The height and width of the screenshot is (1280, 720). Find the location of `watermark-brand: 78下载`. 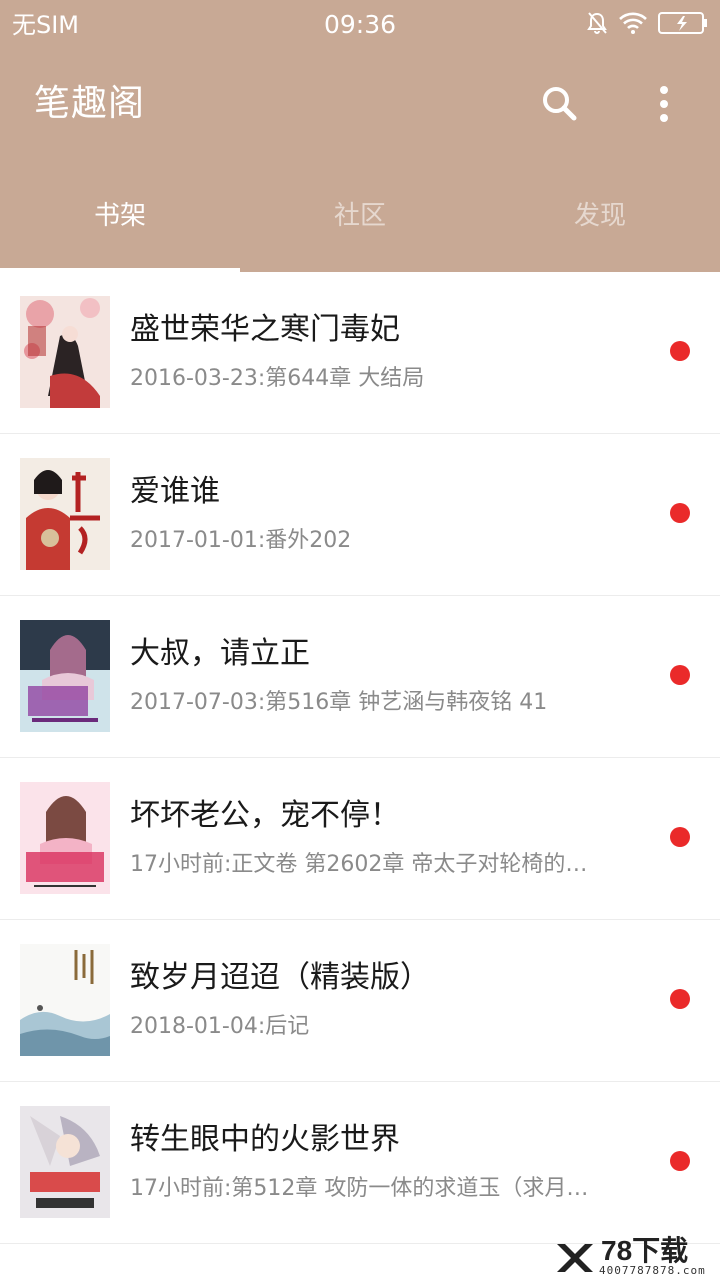

watermark-brand: 78下载 is located at coordinates (645, 1250).